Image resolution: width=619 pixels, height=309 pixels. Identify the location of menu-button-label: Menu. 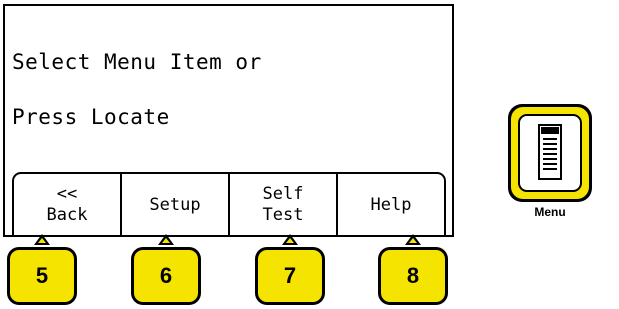
(550, 212).